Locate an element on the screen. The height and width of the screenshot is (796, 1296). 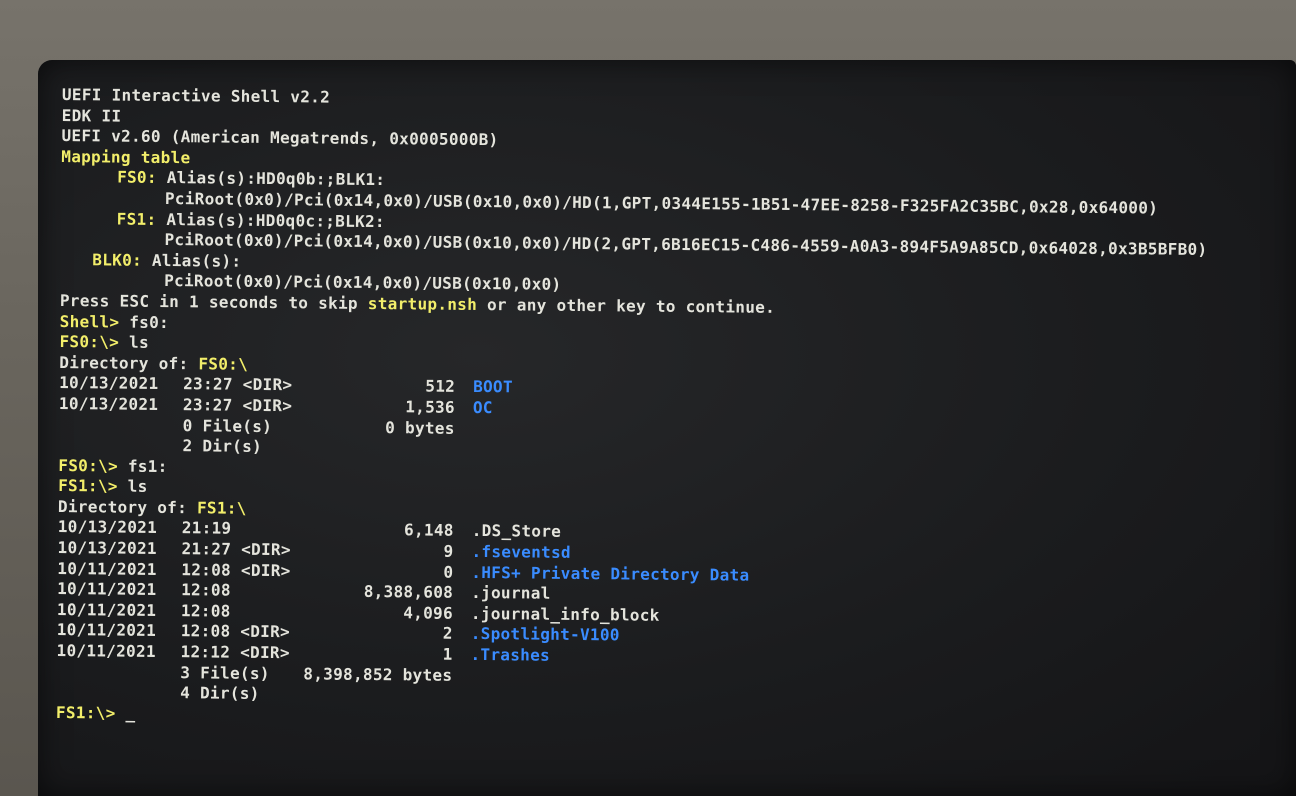
files-bytes: 0 bytes is located at coordinates (420, 427).